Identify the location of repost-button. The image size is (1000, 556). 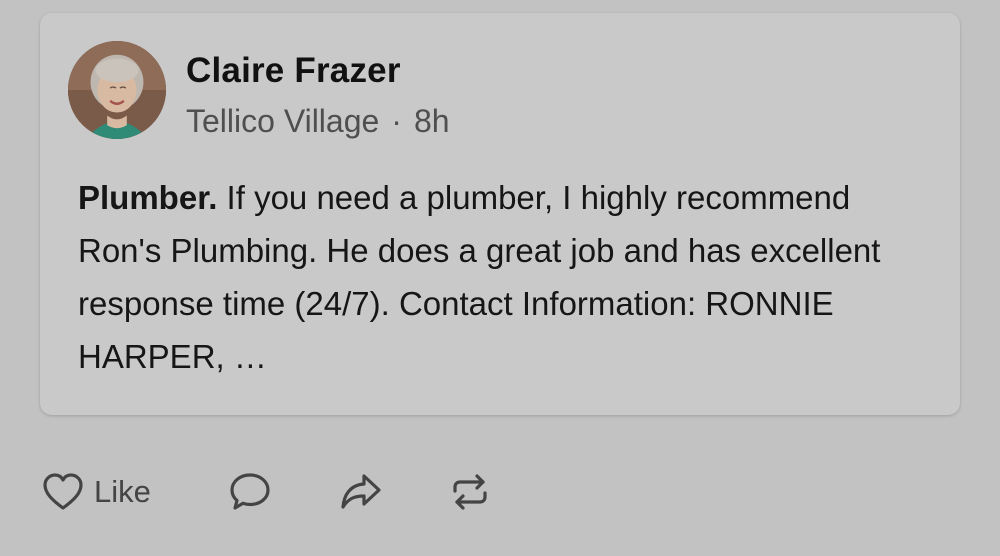
(470, 492).